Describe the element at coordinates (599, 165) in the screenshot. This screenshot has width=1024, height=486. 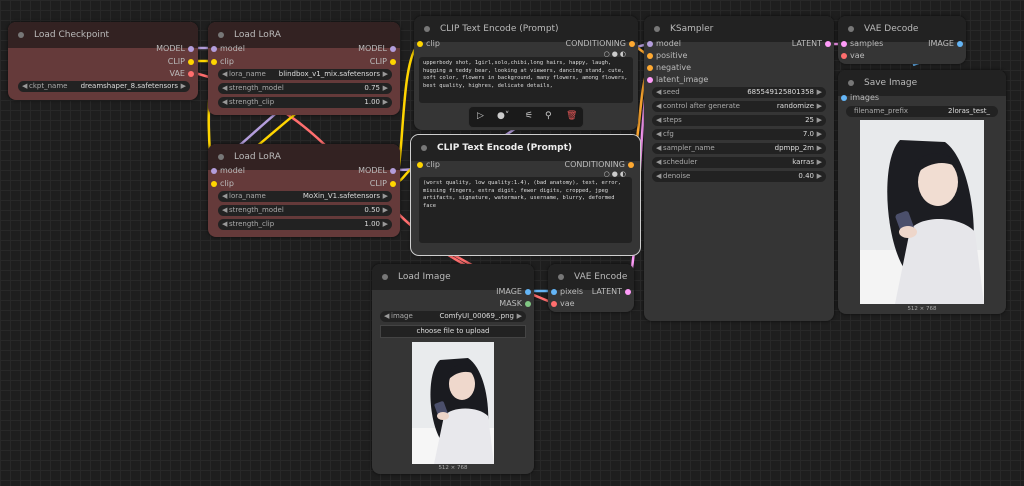
I see `output-conditioning: CONDITIONING` at that location.